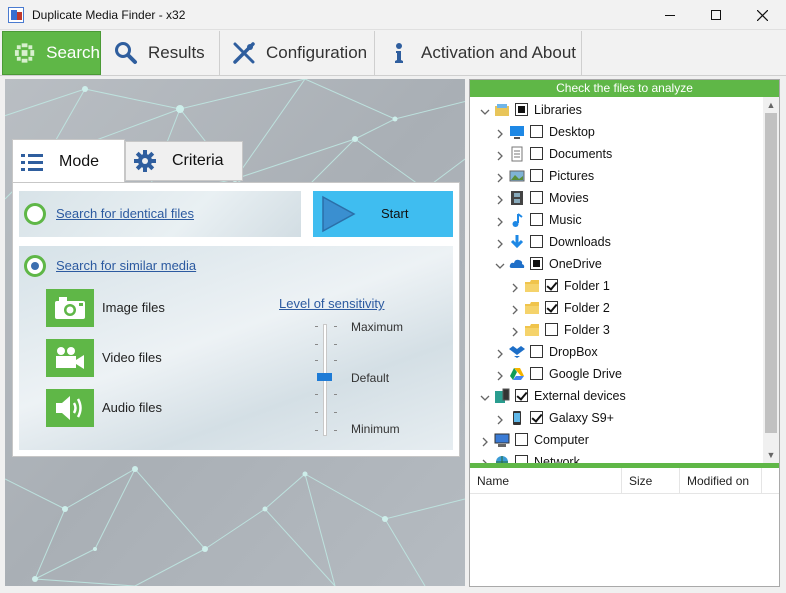 The image size is (786, 593). Describe the element at coordinates (70, 408) in the screenshot. I see `speaker-icon` at that location.